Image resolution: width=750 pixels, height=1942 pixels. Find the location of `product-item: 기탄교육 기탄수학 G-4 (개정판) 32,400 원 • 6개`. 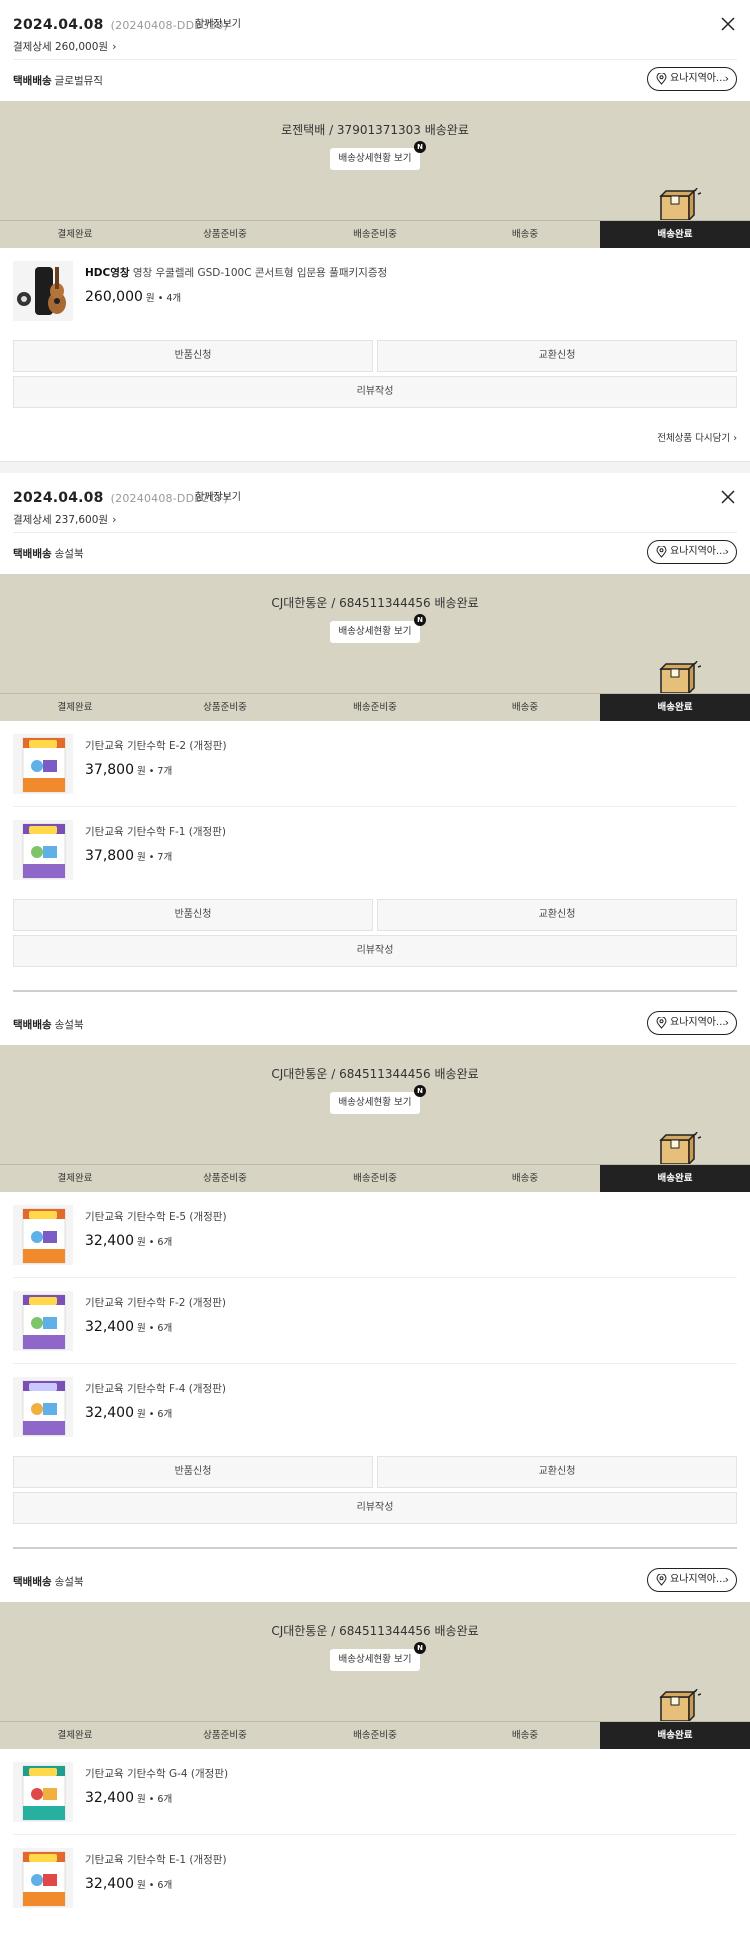

product-item: 기탄교육 기탄수학 G-4 (개정판) 32,400 원 • 6개 is located at coordinates (375, 1792).